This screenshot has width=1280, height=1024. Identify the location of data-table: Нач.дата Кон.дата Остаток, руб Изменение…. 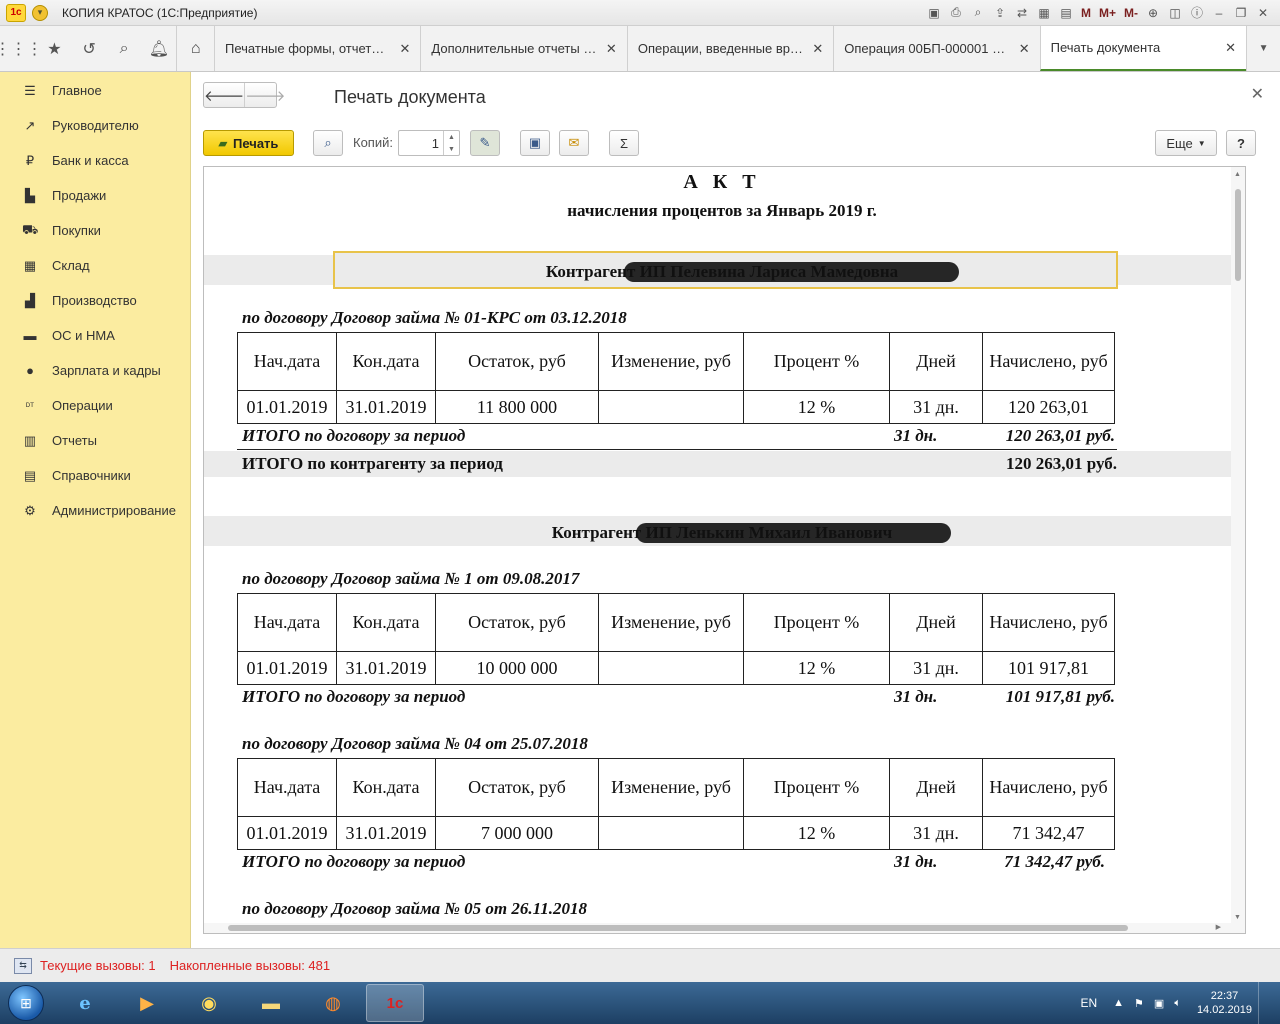
(676, 639).